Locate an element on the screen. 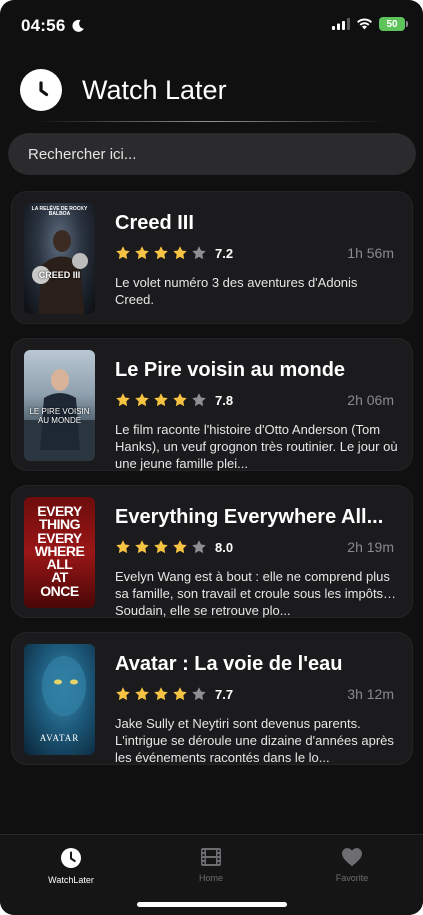 The image size is (423, 915). tab-label: WatchLater is located at coordinates (71, 880).